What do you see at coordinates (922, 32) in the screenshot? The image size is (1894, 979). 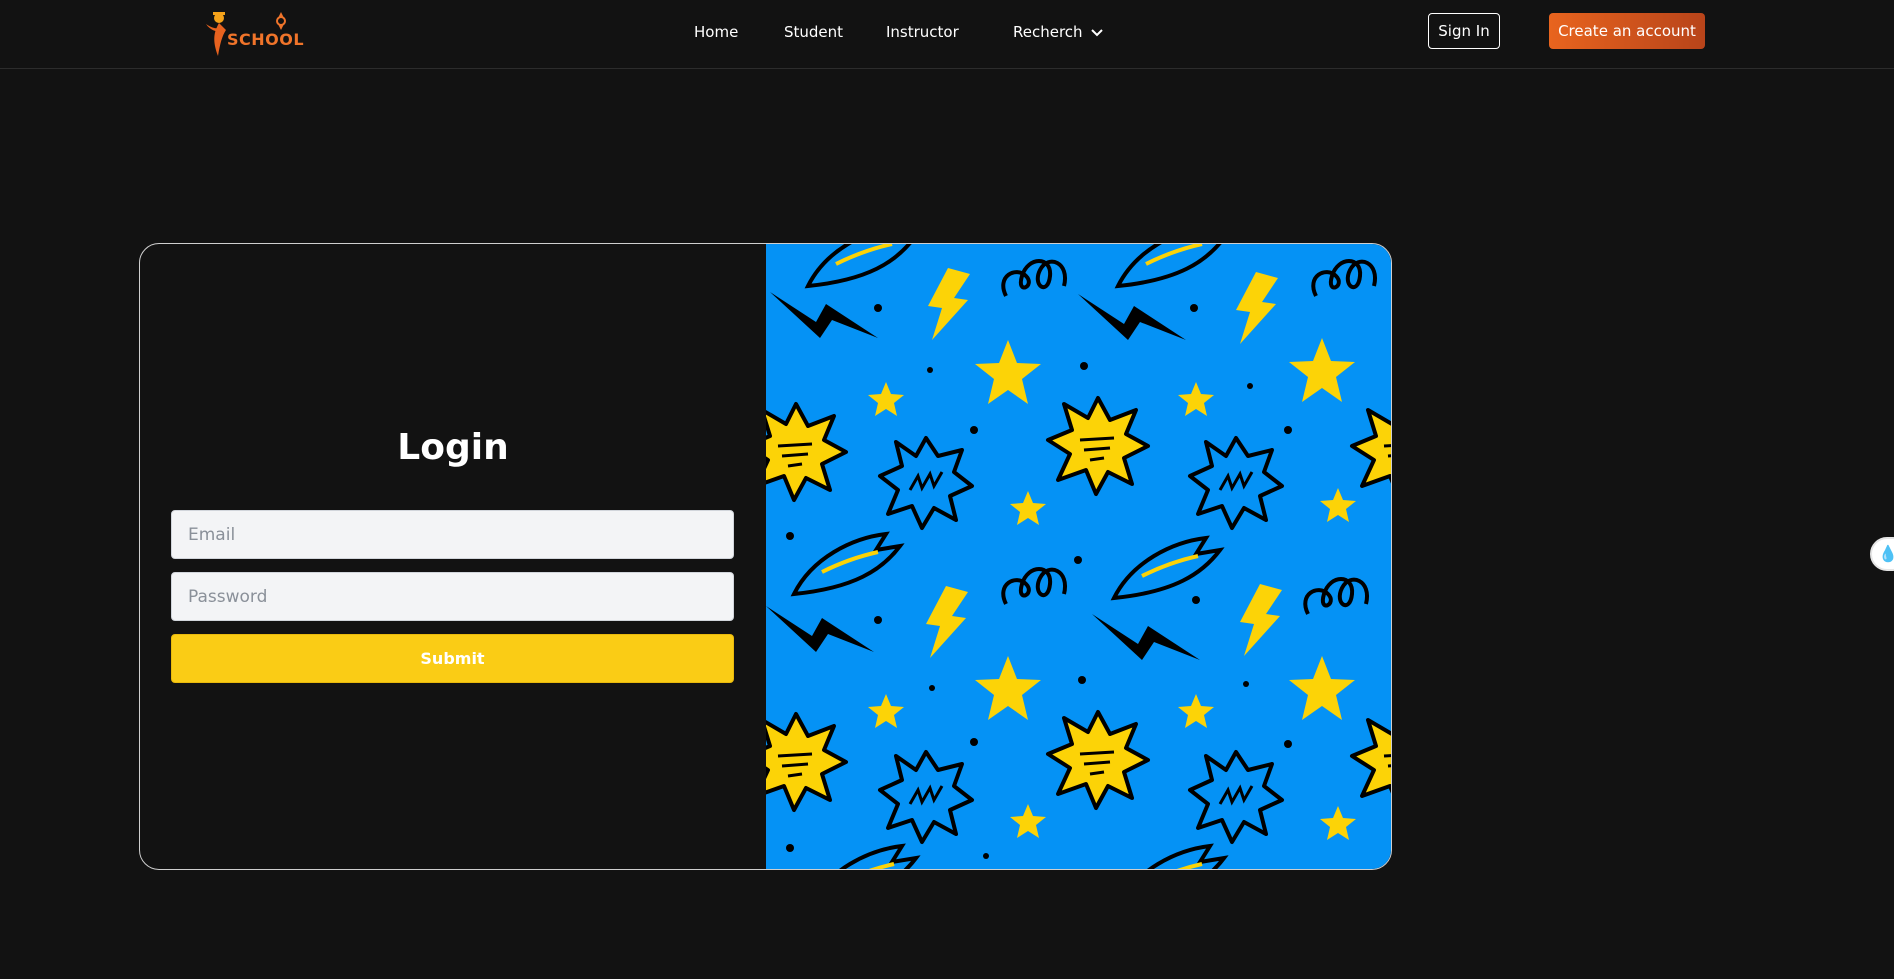 I see `nav-instructor: Instructor` at bounding box center [922, 32].